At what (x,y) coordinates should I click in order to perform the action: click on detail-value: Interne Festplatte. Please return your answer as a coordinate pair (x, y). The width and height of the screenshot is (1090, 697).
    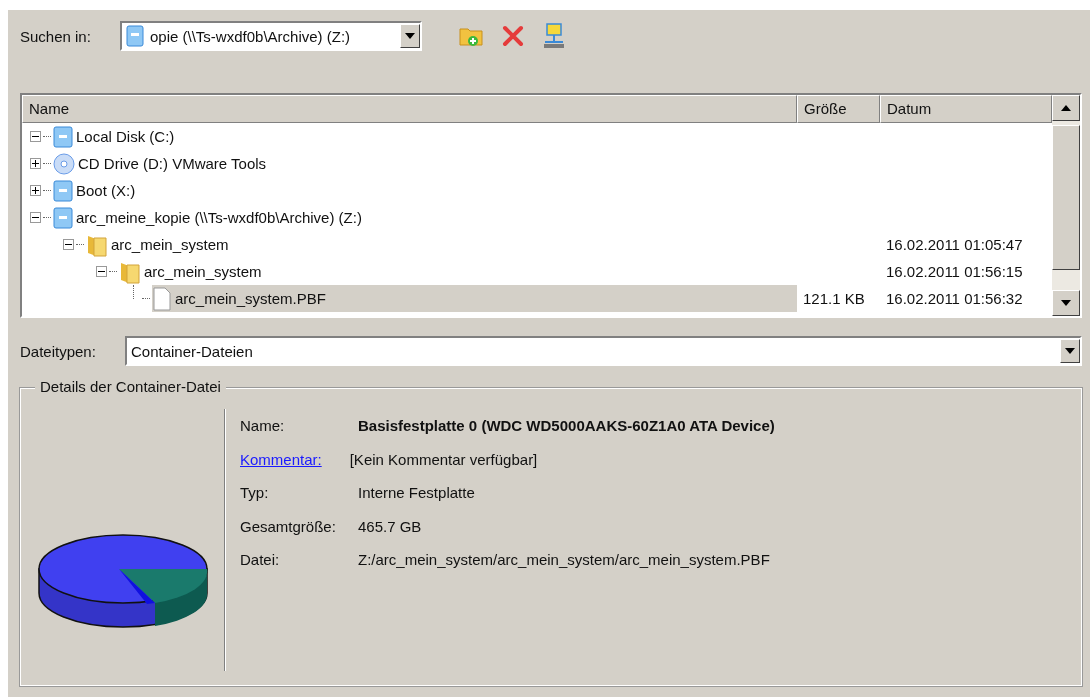
    Looking at the image, I should click on (416, 493).